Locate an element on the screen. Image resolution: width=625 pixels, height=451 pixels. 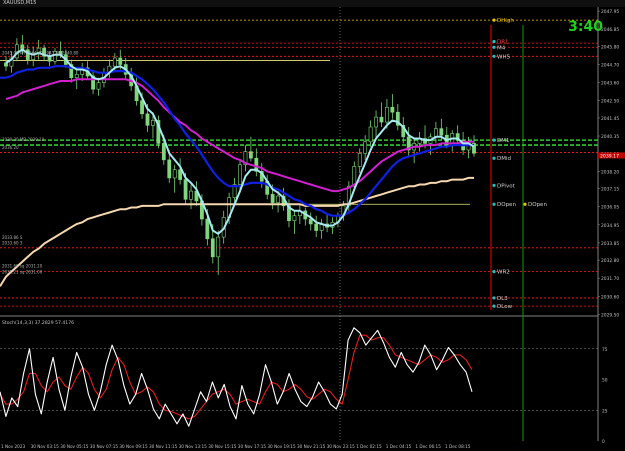
time-tick-label: 1 Dec 04:15 is located at coordinates (399, 446).